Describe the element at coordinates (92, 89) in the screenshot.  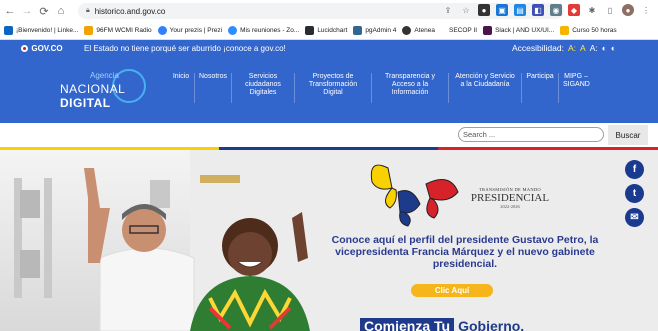
I see `logo-prefix: NACIONAL` at that location.